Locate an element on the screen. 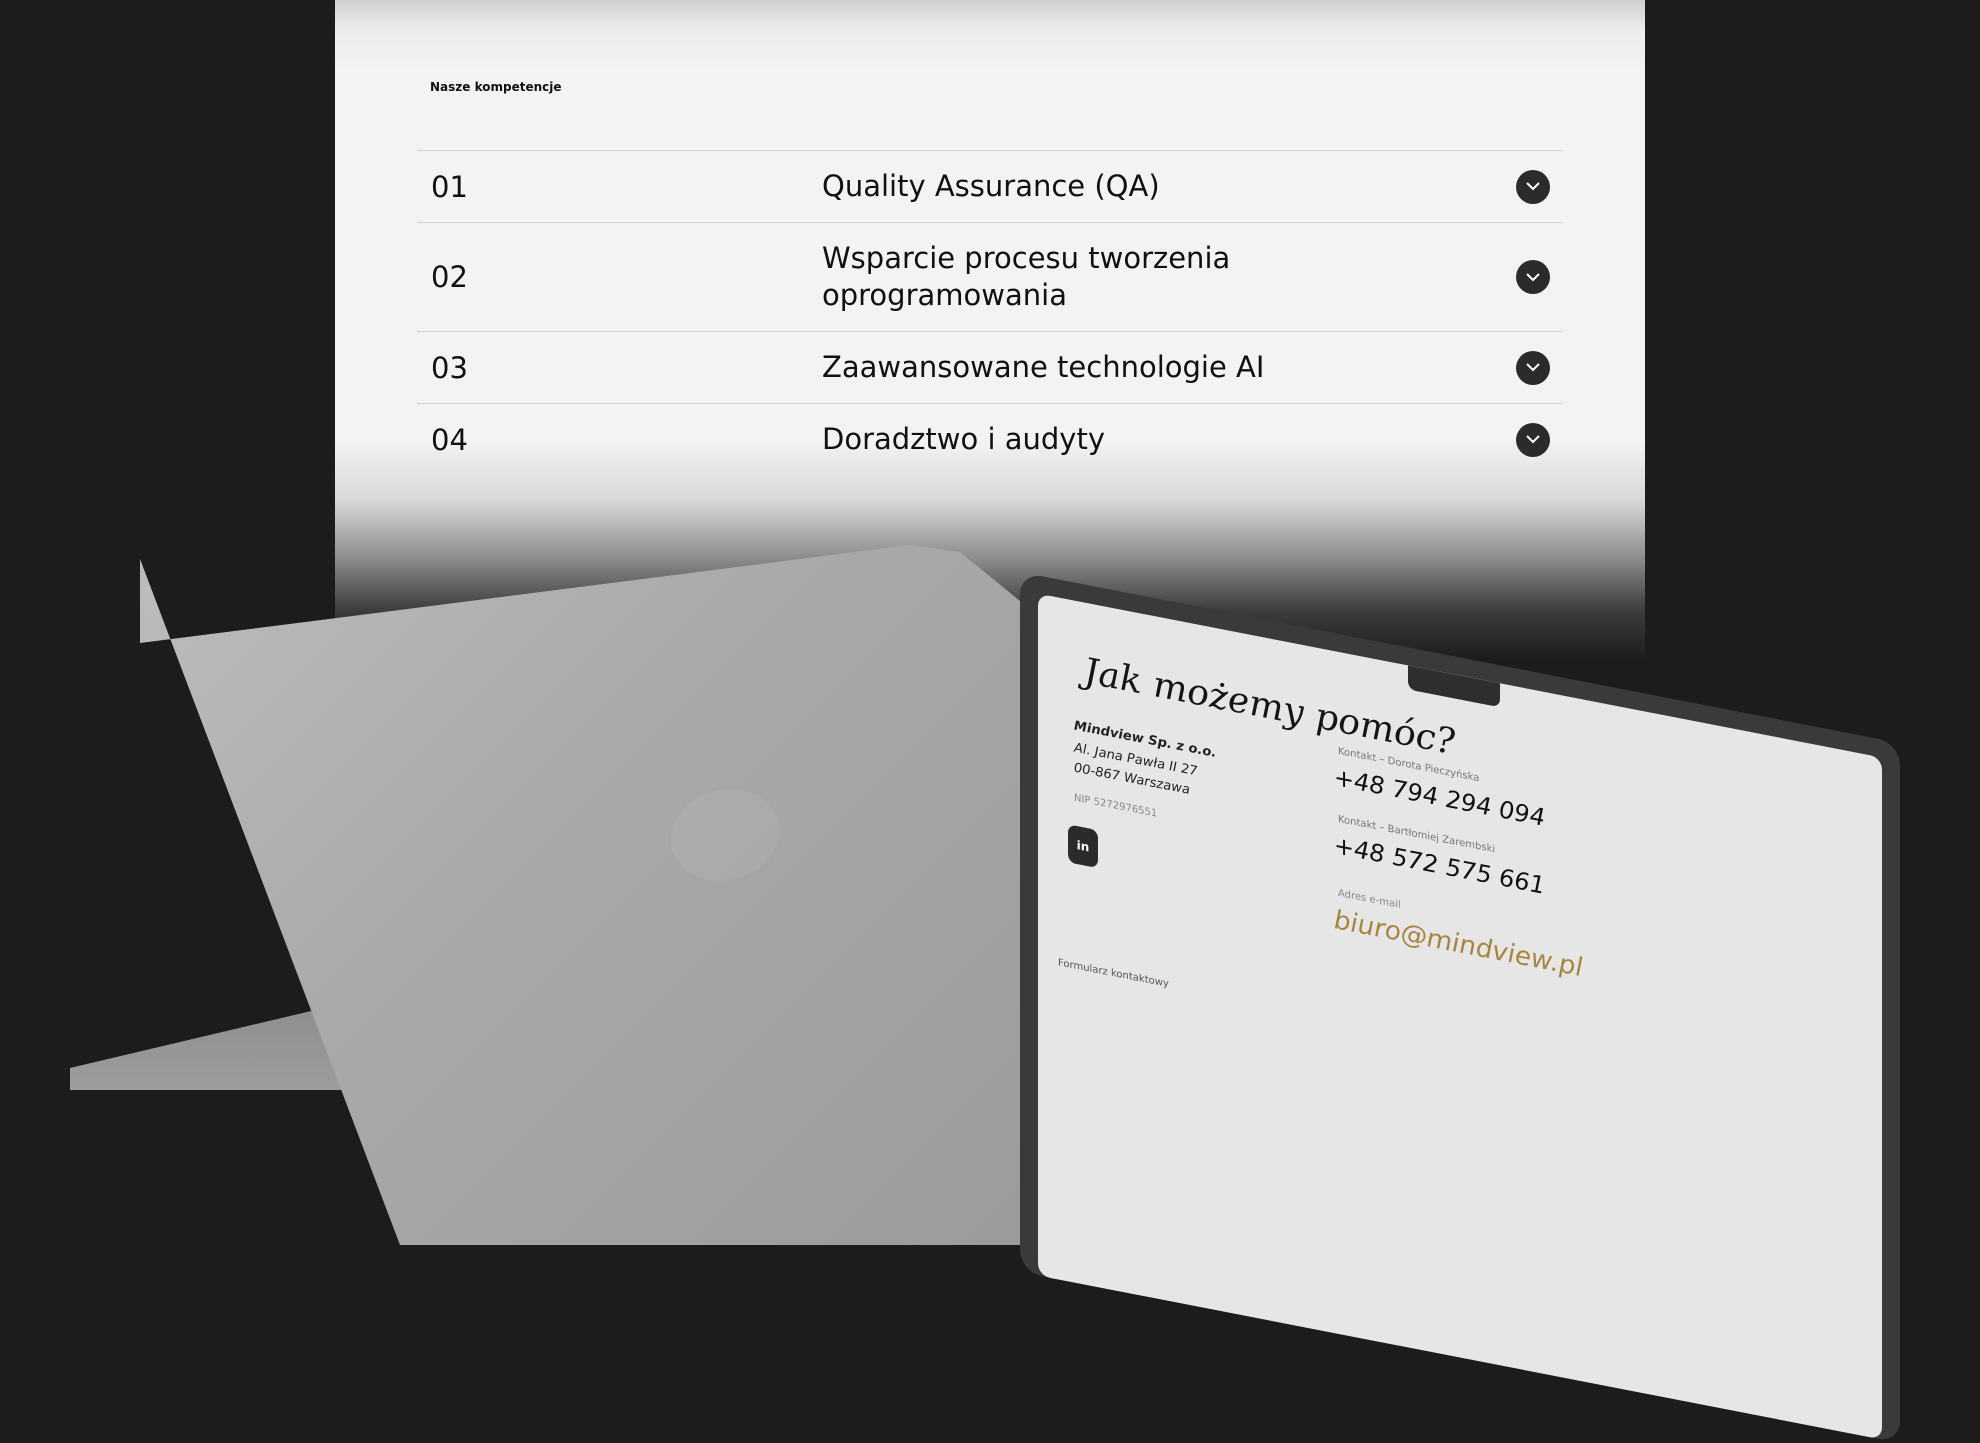  accordion-number: 01 is located at coordinates (449, 186).